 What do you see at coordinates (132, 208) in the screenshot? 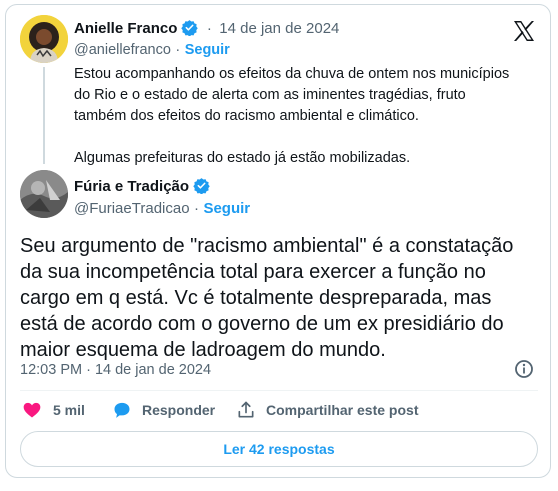
I see `author-handle: @FuriaeTradicao` at bounding box center [132, 208].